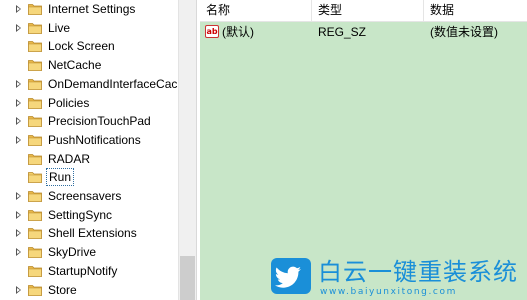 The image size is (527, 300). Describe the element at coordinates (90, 290) in the screenshot. I see `tree-item: Store` at that location.